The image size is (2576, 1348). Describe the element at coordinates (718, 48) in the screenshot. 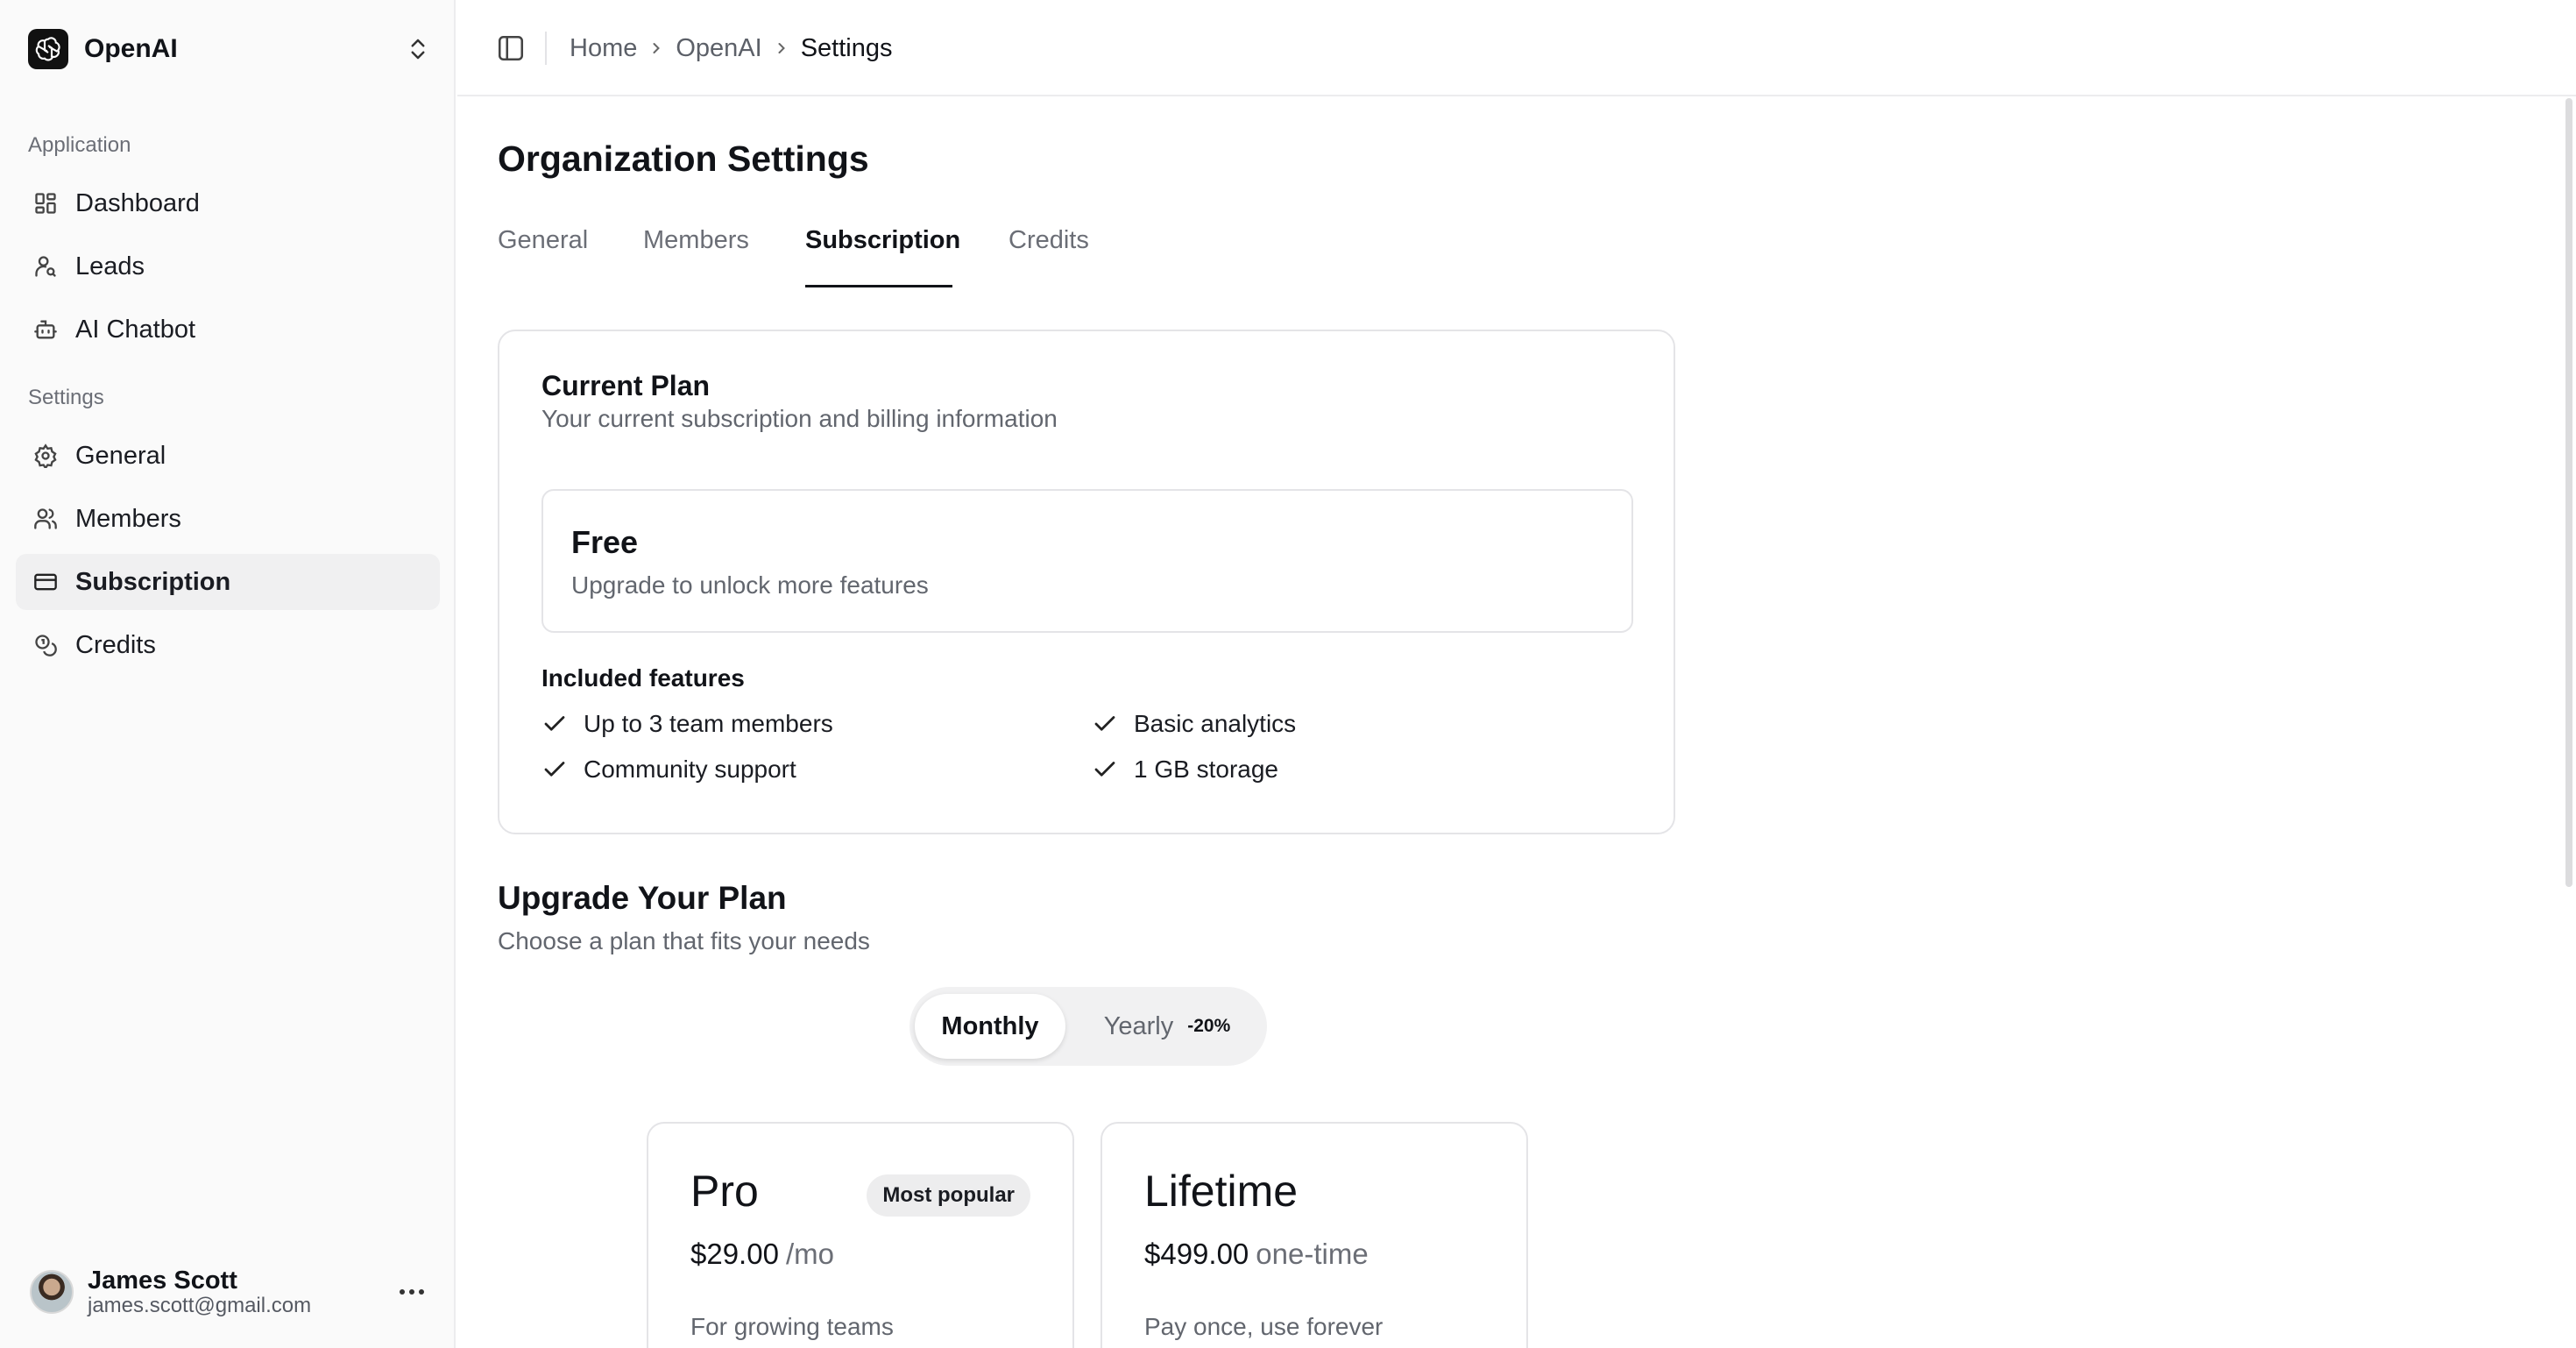

I see `breadcrumb-org: OpenAI` at that location.